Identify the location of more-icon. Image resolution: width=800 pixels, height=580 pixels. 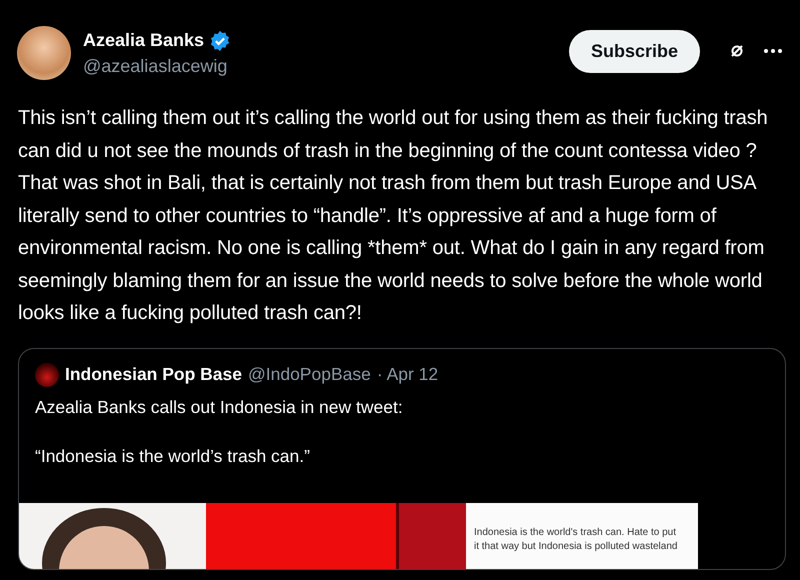
(773, 51).